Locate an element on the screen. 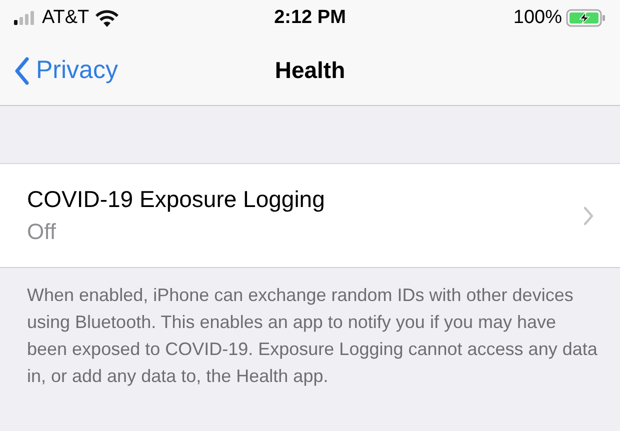  battery-percent: 100% is located at coordinates (537, 18).